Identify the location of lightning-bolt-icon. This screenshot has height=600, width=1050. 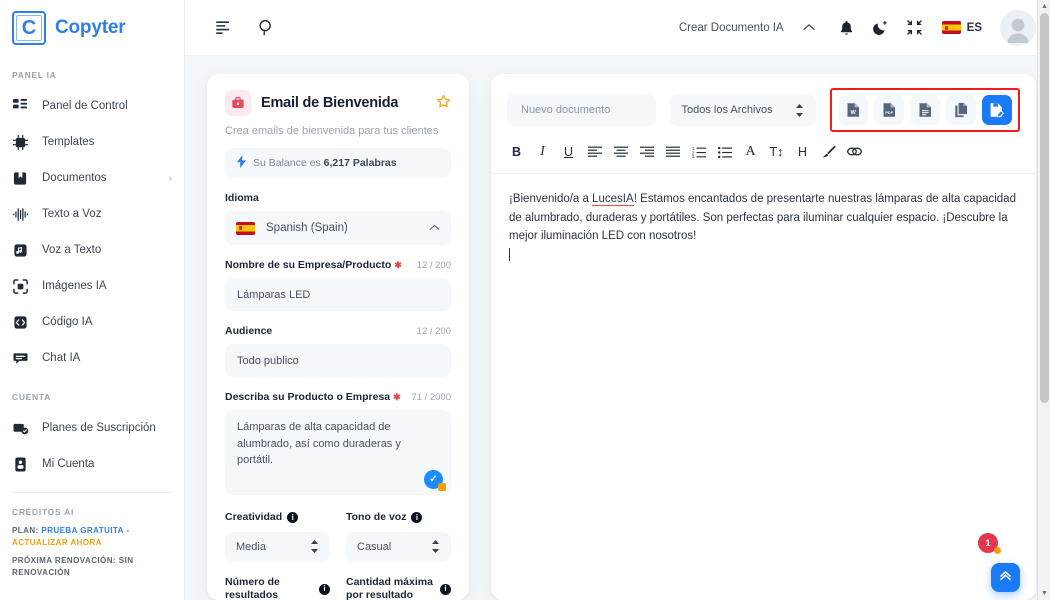
(241, 163).